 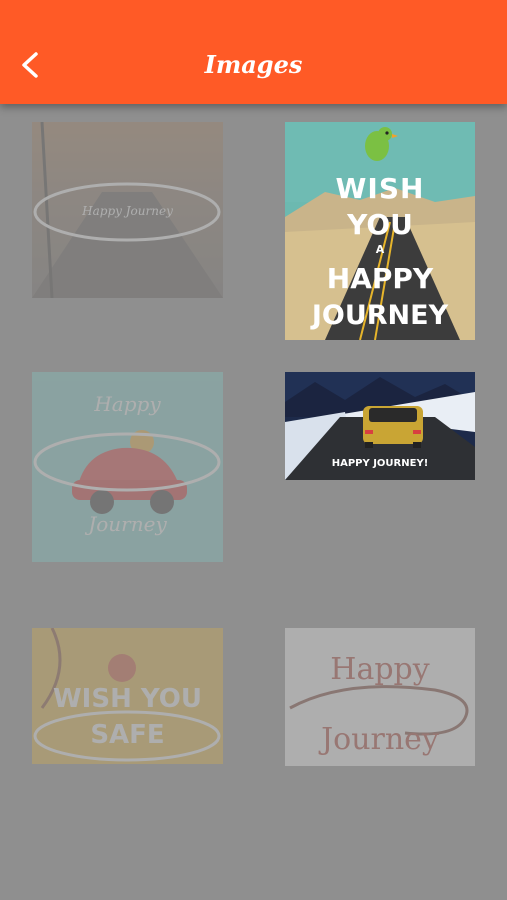 What do you see at coordinates (380, 315) in the screenshot?
I see `tile-line-journey: JOURNEY` at bounding box center [380, 315].